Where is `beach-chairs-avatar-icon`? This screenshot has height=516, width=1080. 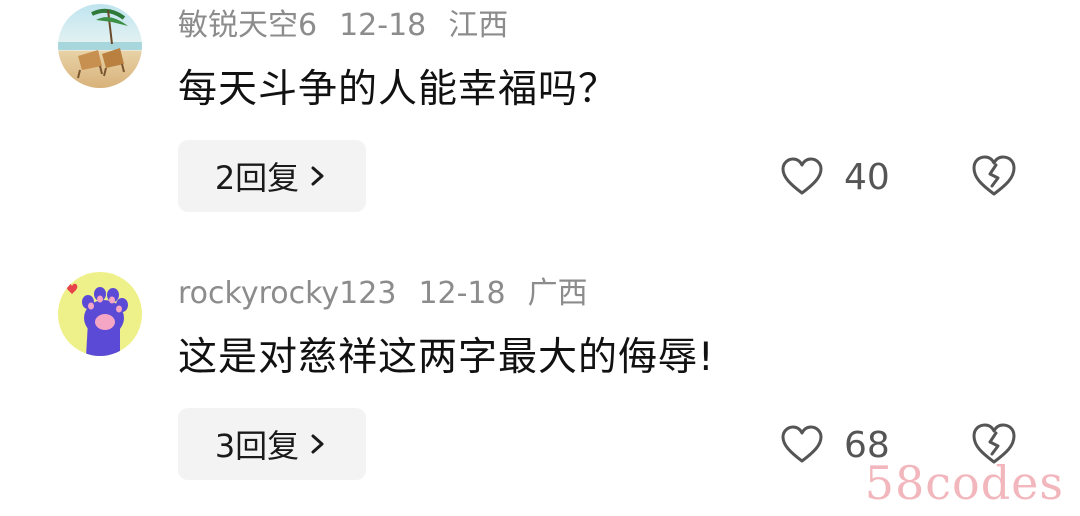
beach-chairs-avatar-icon is located at coordinates (100, 46).